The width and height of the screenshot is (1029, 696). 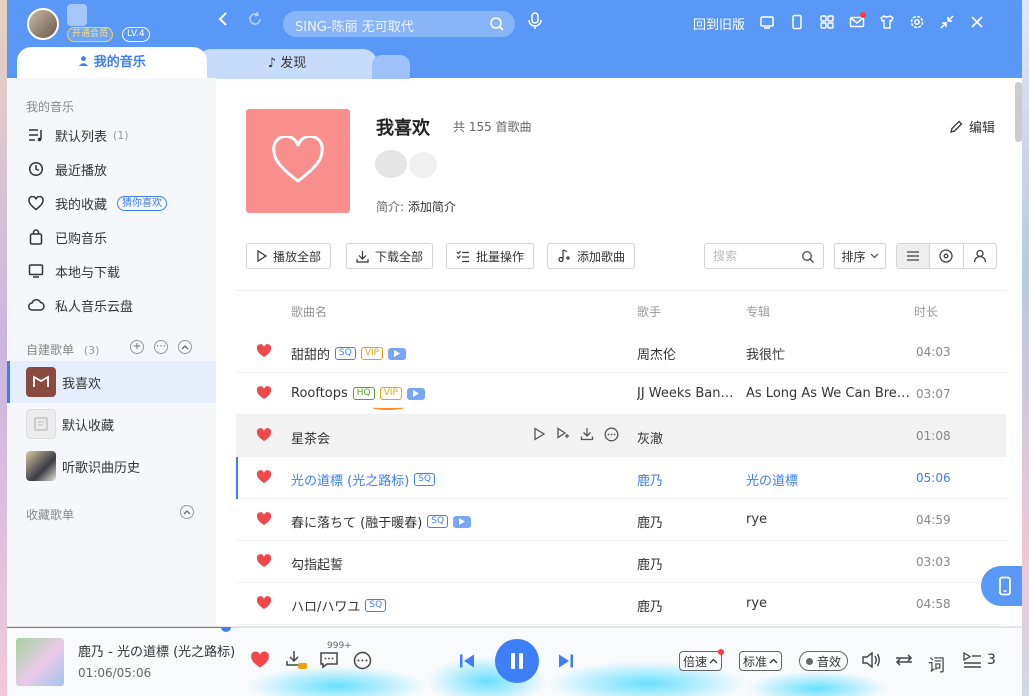 What do you see at coordinates (136, 34) in the screenshot?
I see `level-badge: LV.4` at bounding box center [136, 34].